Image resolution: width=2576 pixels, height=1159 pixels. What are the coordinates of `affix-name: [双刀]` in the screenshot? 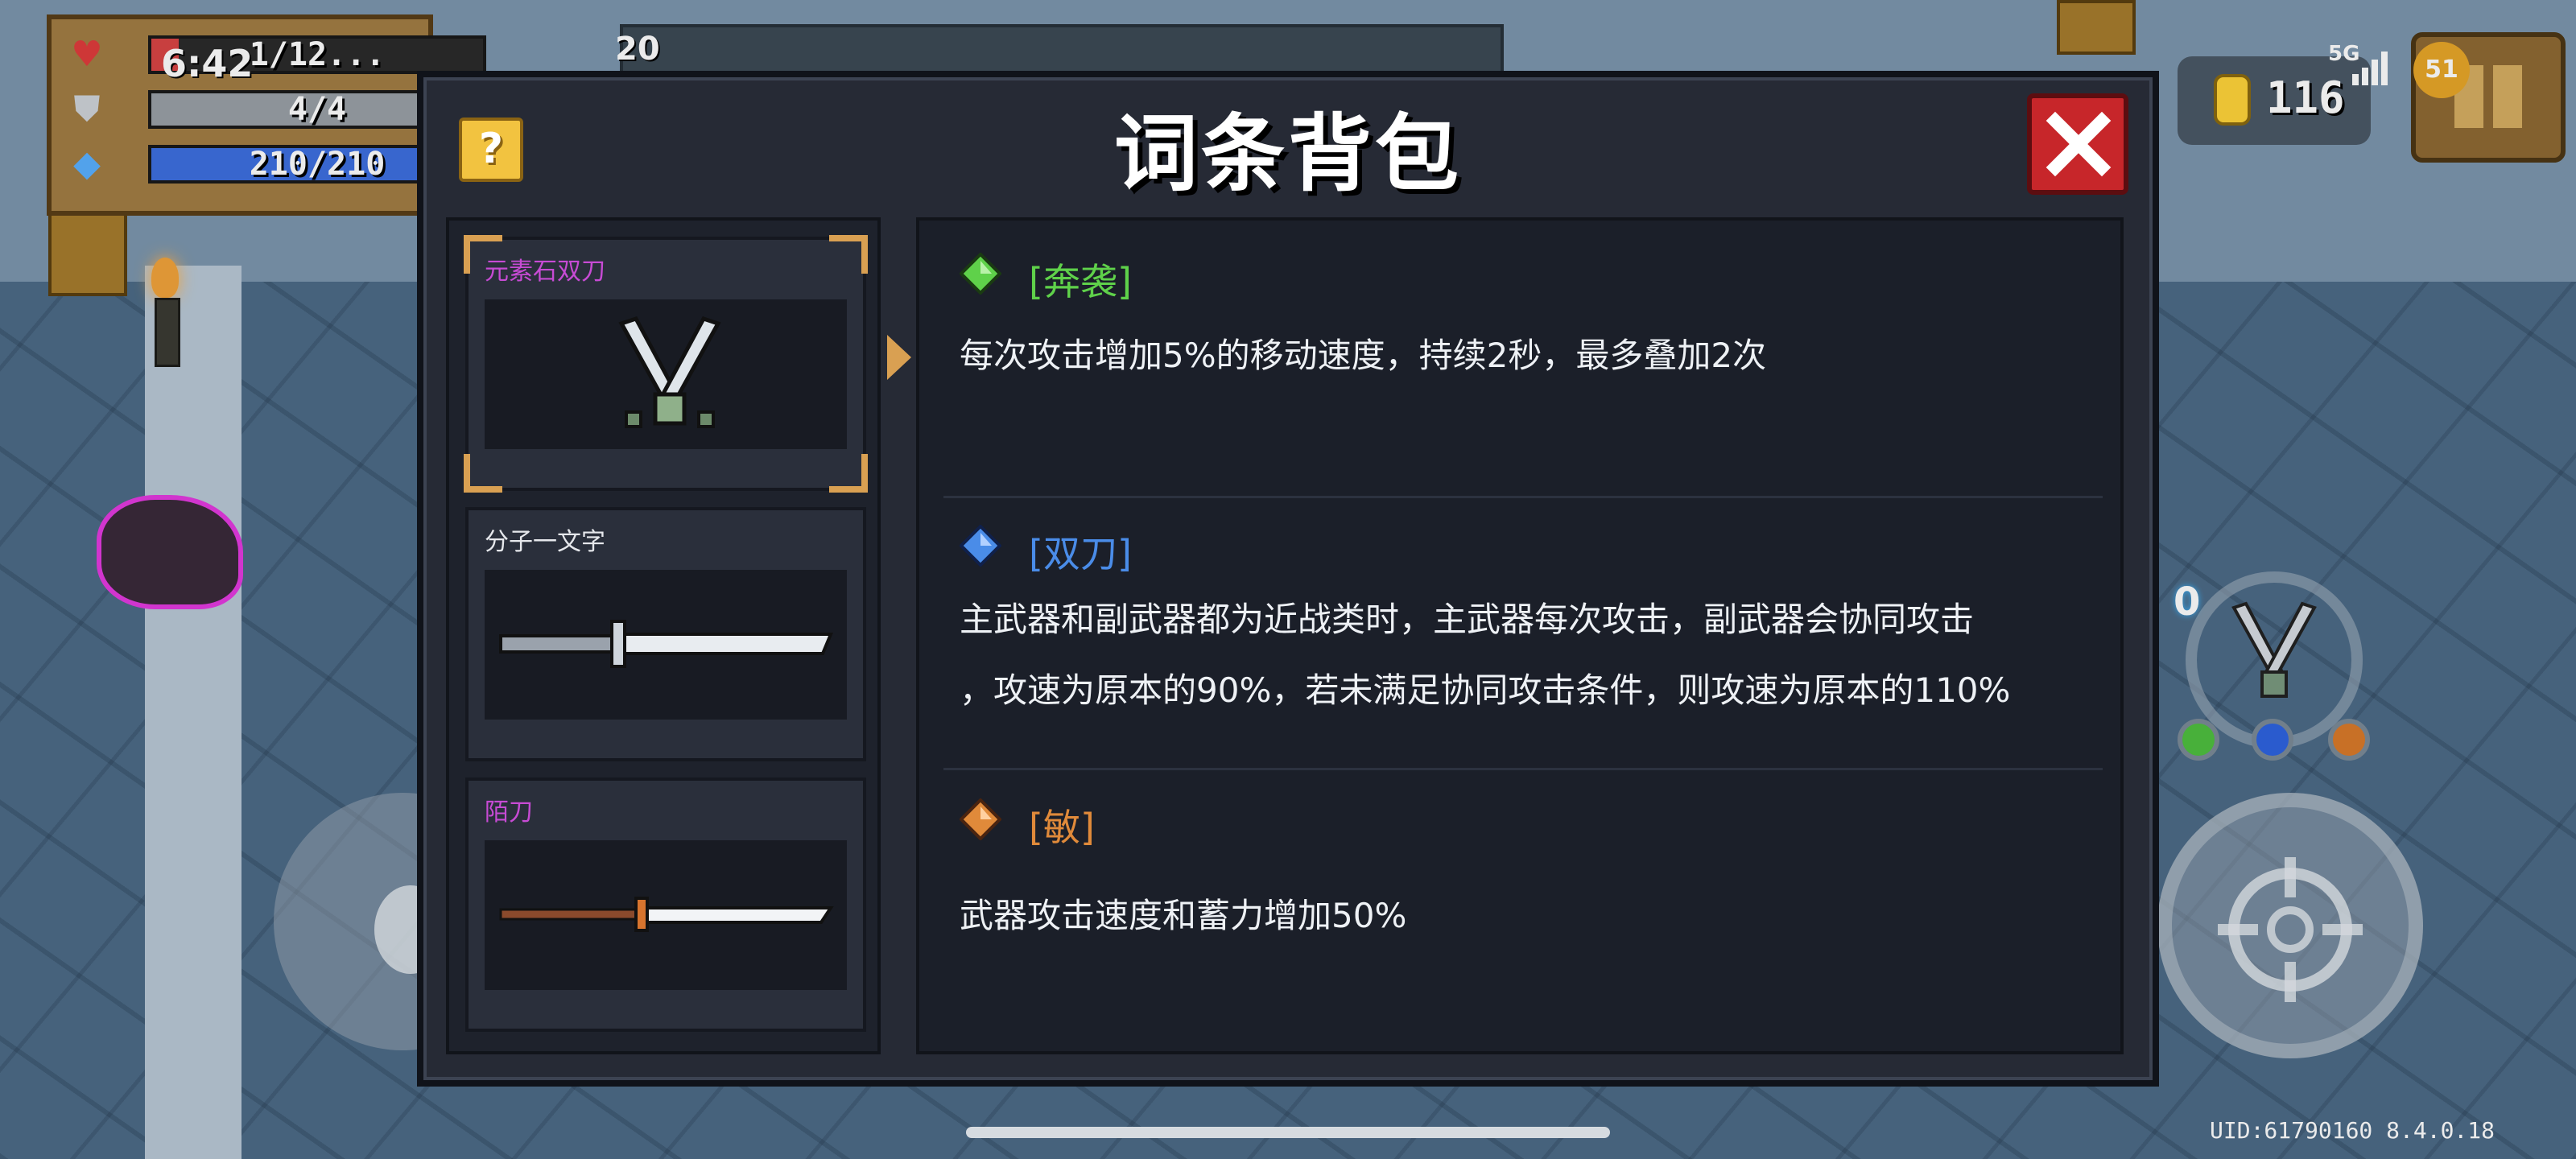 It's located at (1080, 553).